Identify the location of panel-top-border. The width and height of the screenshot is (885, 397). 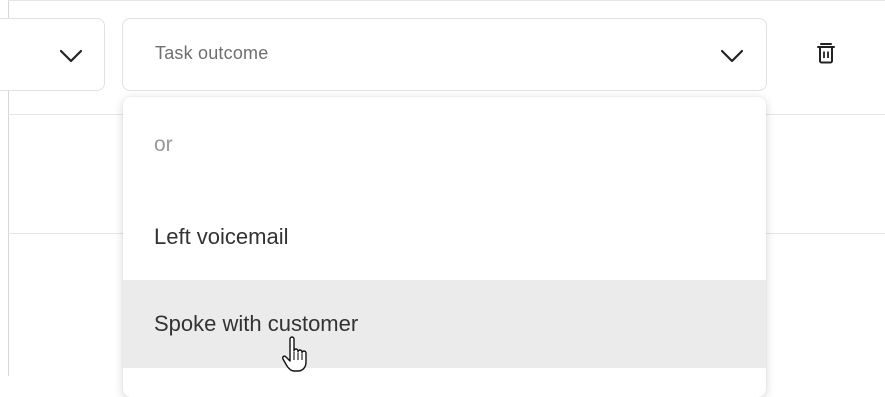
(446, 0).